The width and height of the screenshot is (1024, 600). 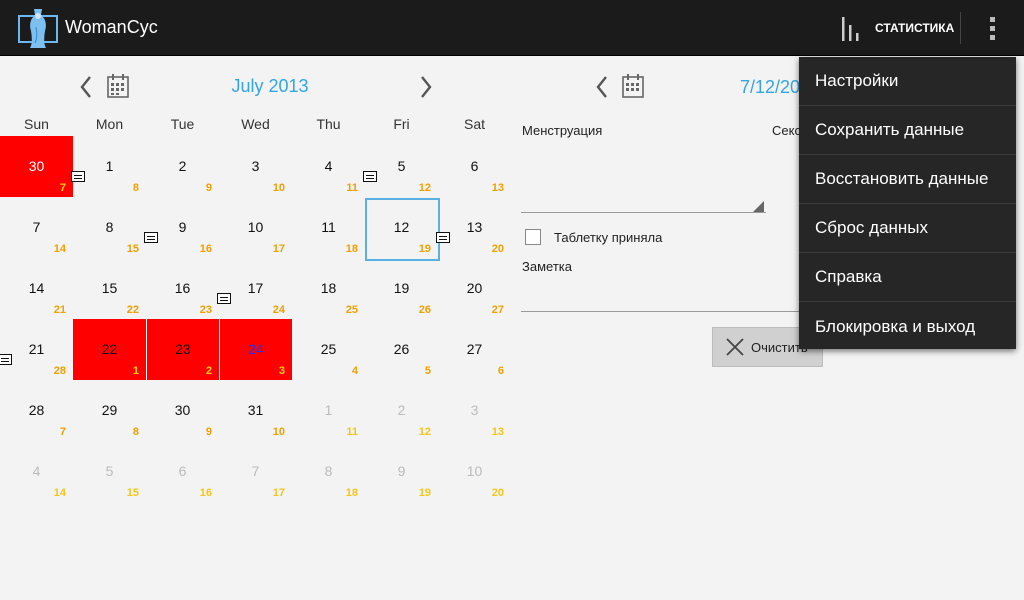 What do you see at coordinates (400, 166) in the screenshot?
I see `calendar-day-cell: 5 12` at bounding box center [400, 166].